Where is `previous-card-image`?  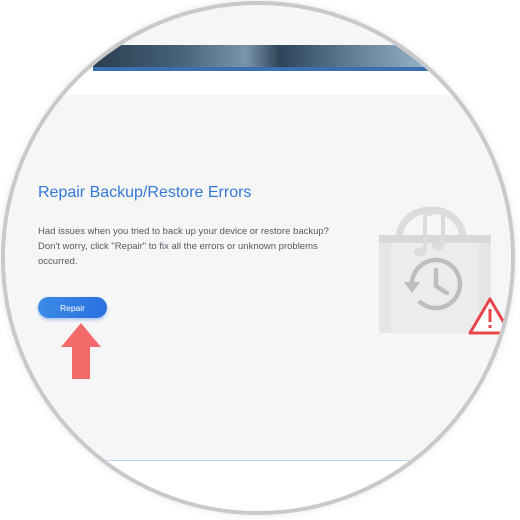
previous-card-image is located at coordinates (263, 58).